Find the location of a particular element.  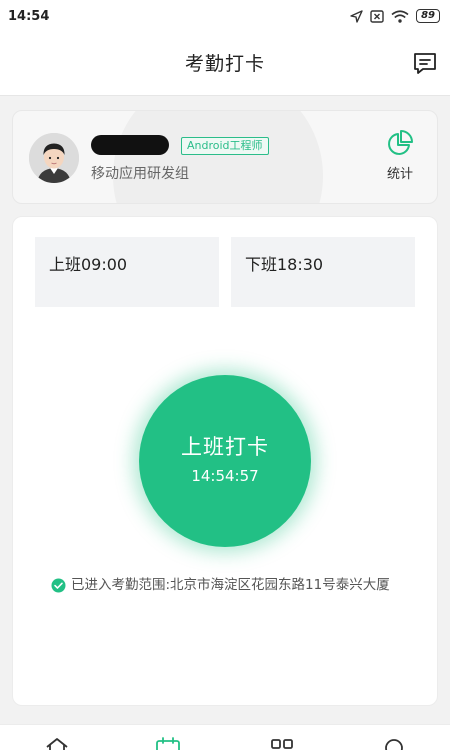

shift-end-box: 下班18:30 is located at coordinates (323, 272).